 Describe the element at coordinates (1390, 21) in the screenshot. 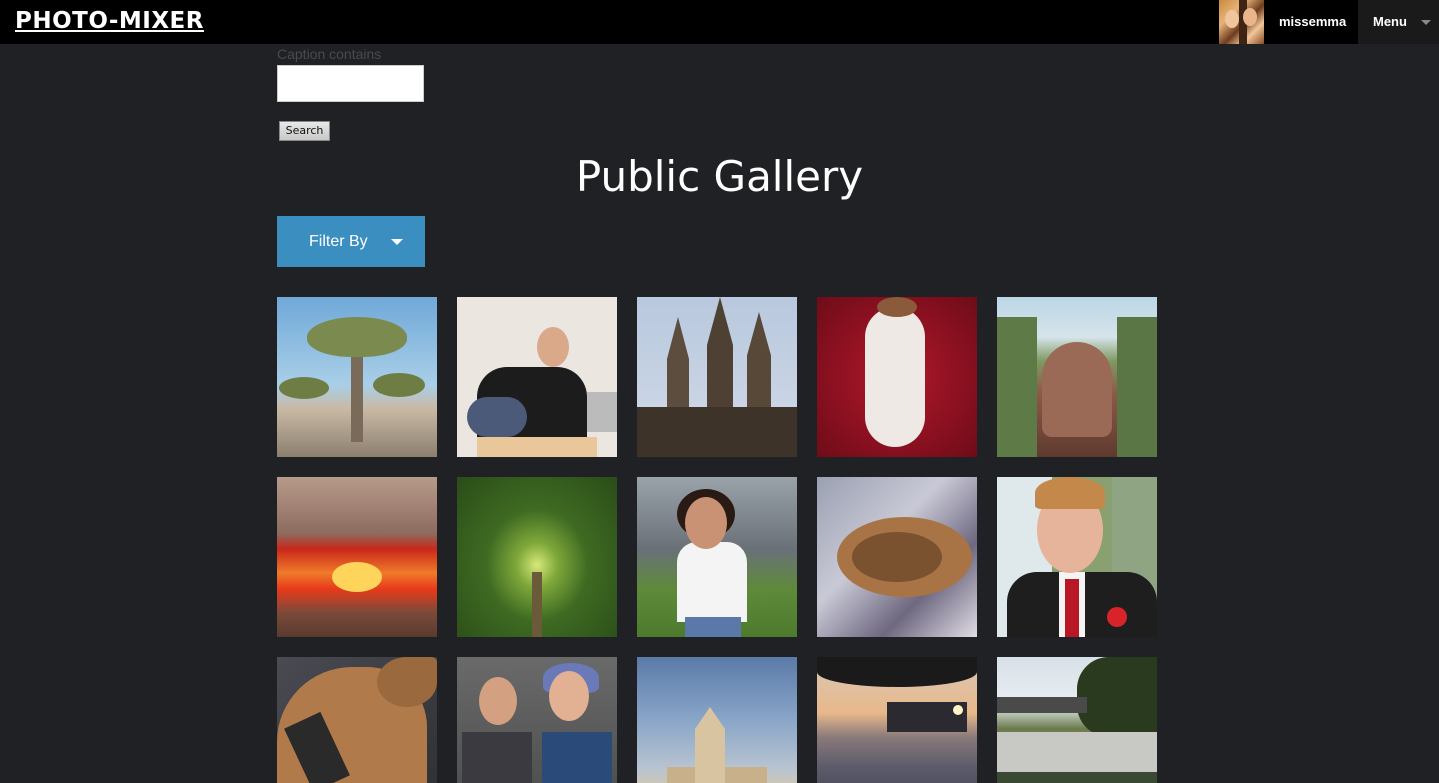

I see `menu-label: Menu` at that location.